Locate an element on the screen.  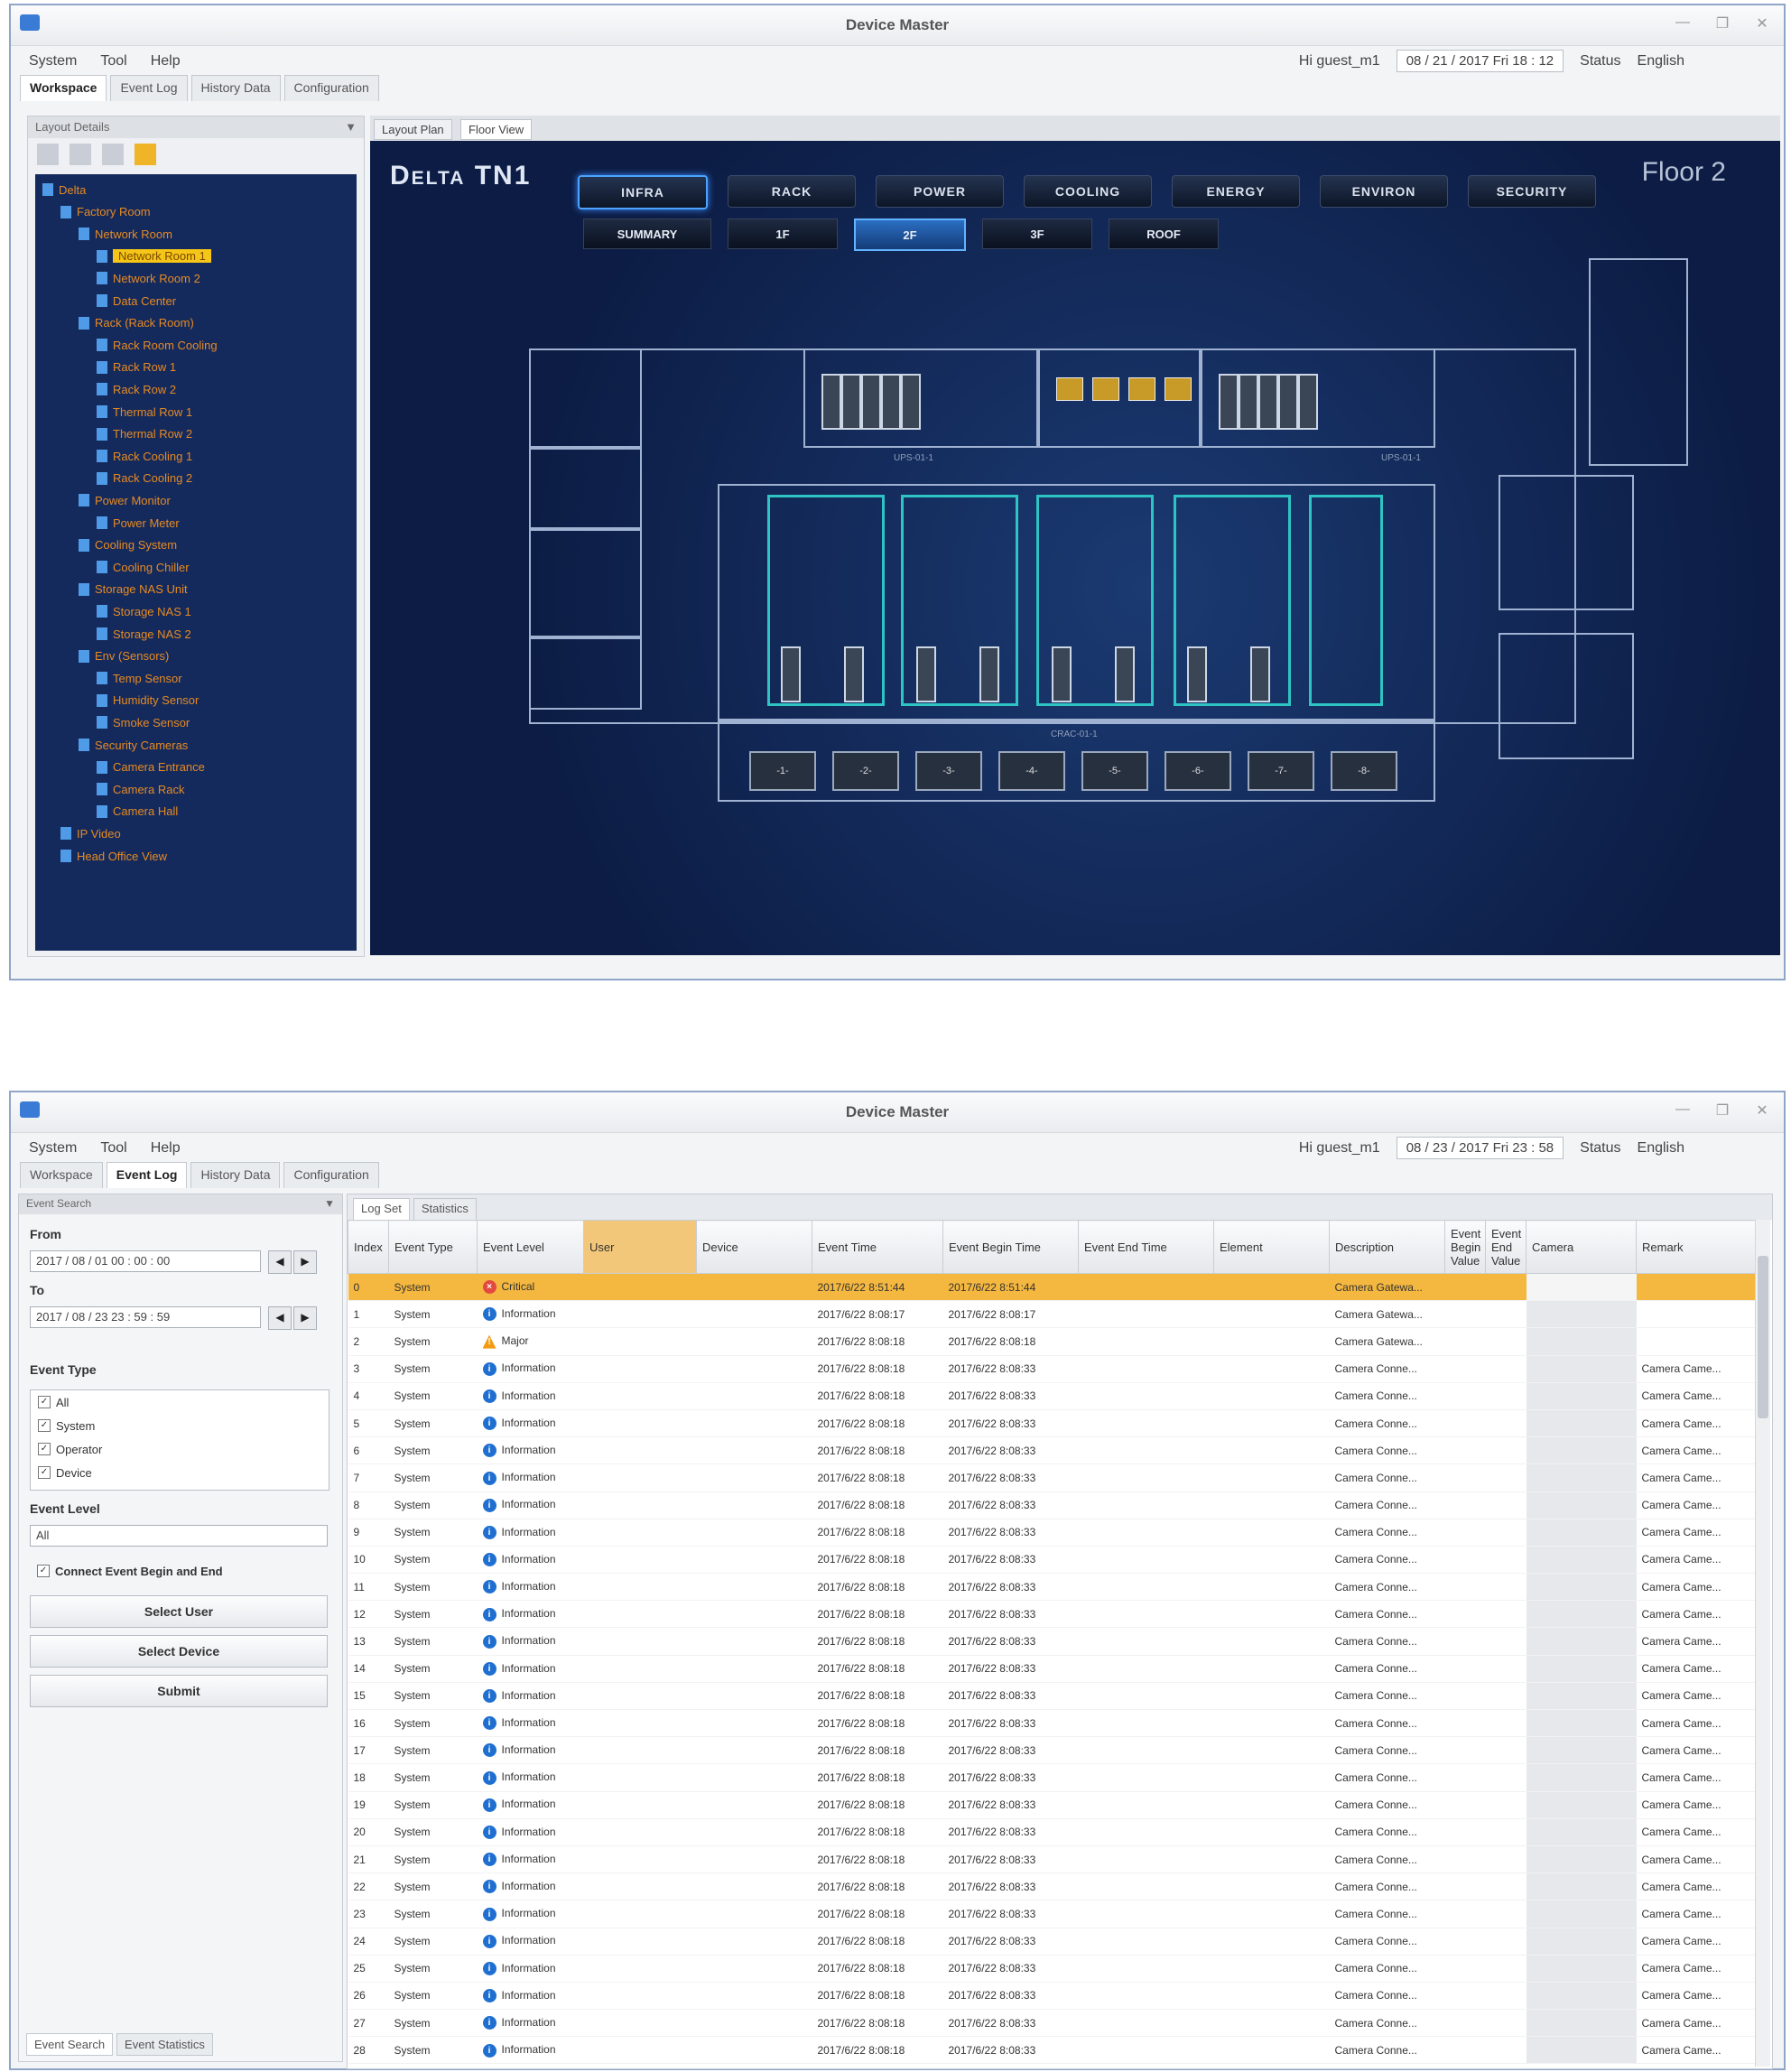
tree-node: Network Room 1 is located at coordinates (154, 256).